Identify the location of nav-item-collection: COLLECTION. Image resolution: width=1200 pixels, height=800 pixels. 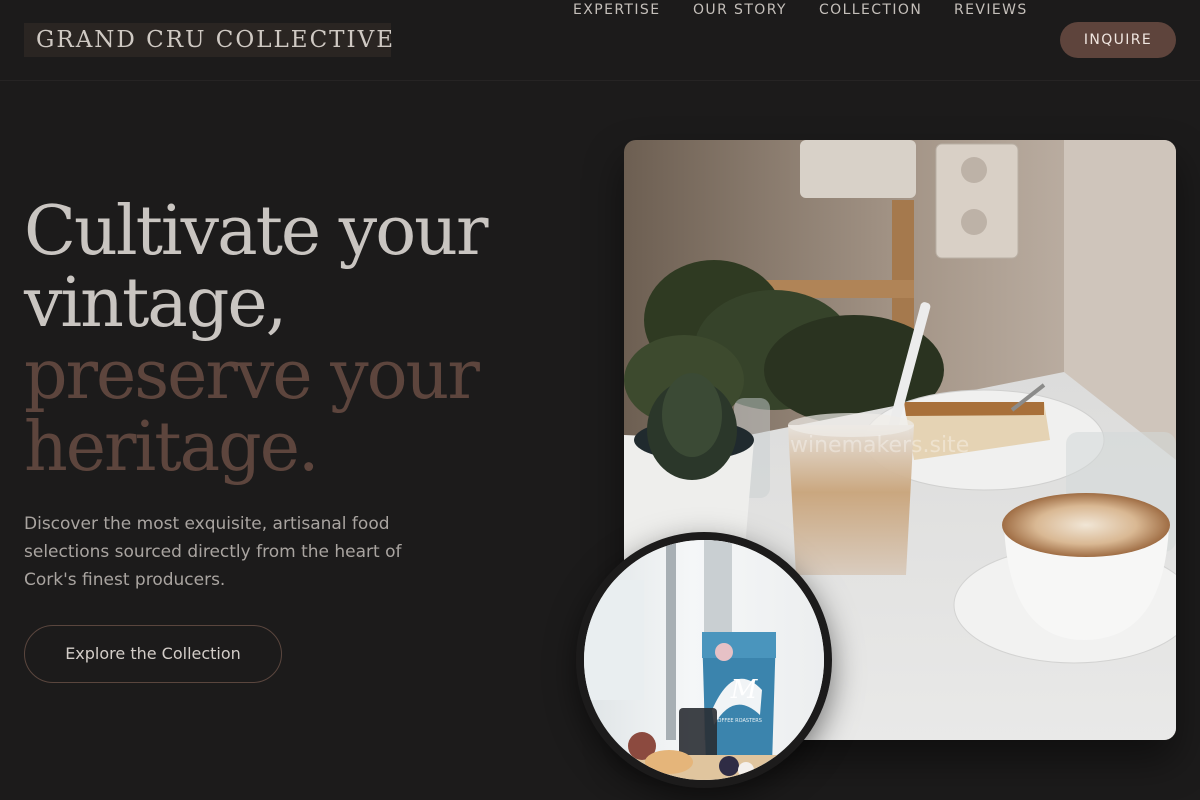
(870, 10).